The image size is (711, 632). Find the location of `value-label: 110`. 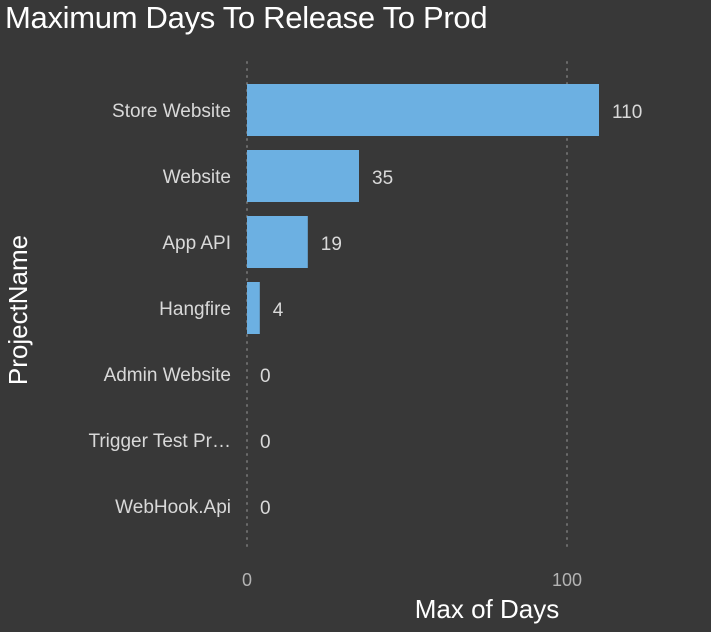

value-label: 110 is located at coordinates (627, 112).